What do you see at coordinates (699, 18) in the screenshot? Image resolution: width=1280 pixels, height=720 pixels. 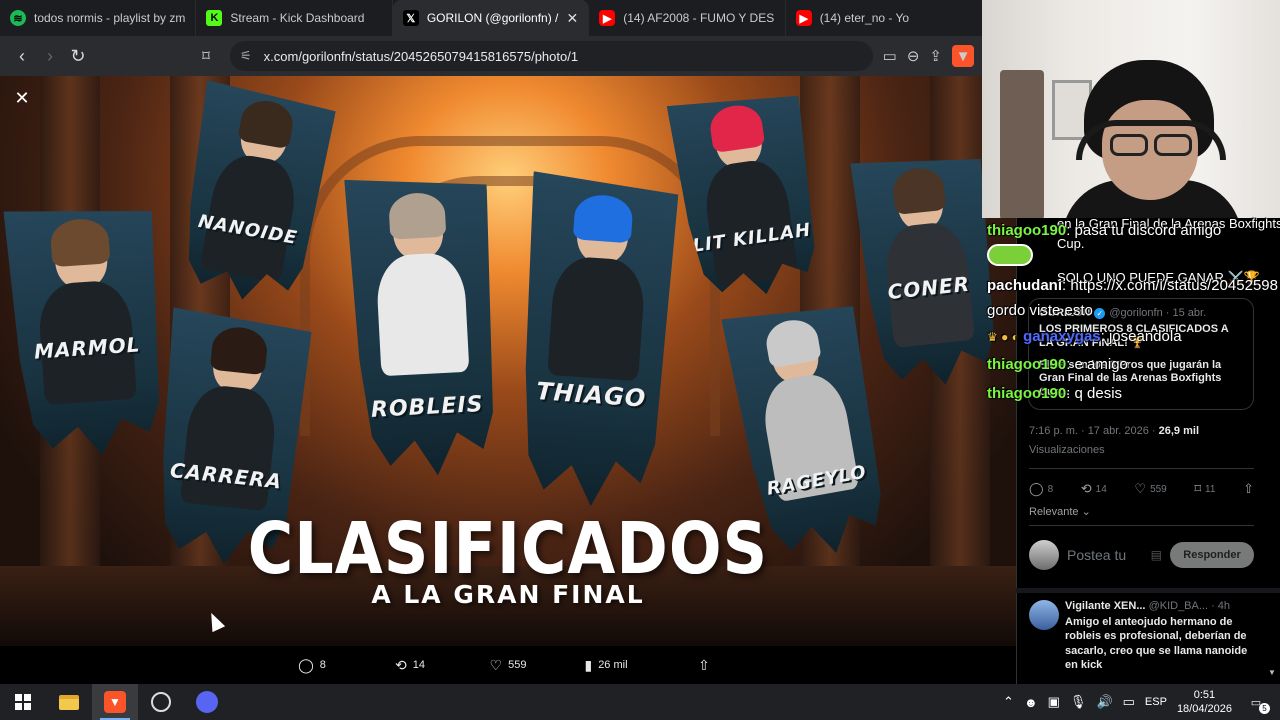 I see `tab-label: (14) AF2008 - FUMO Y DESPUES E` at bounding box center [699, 18].